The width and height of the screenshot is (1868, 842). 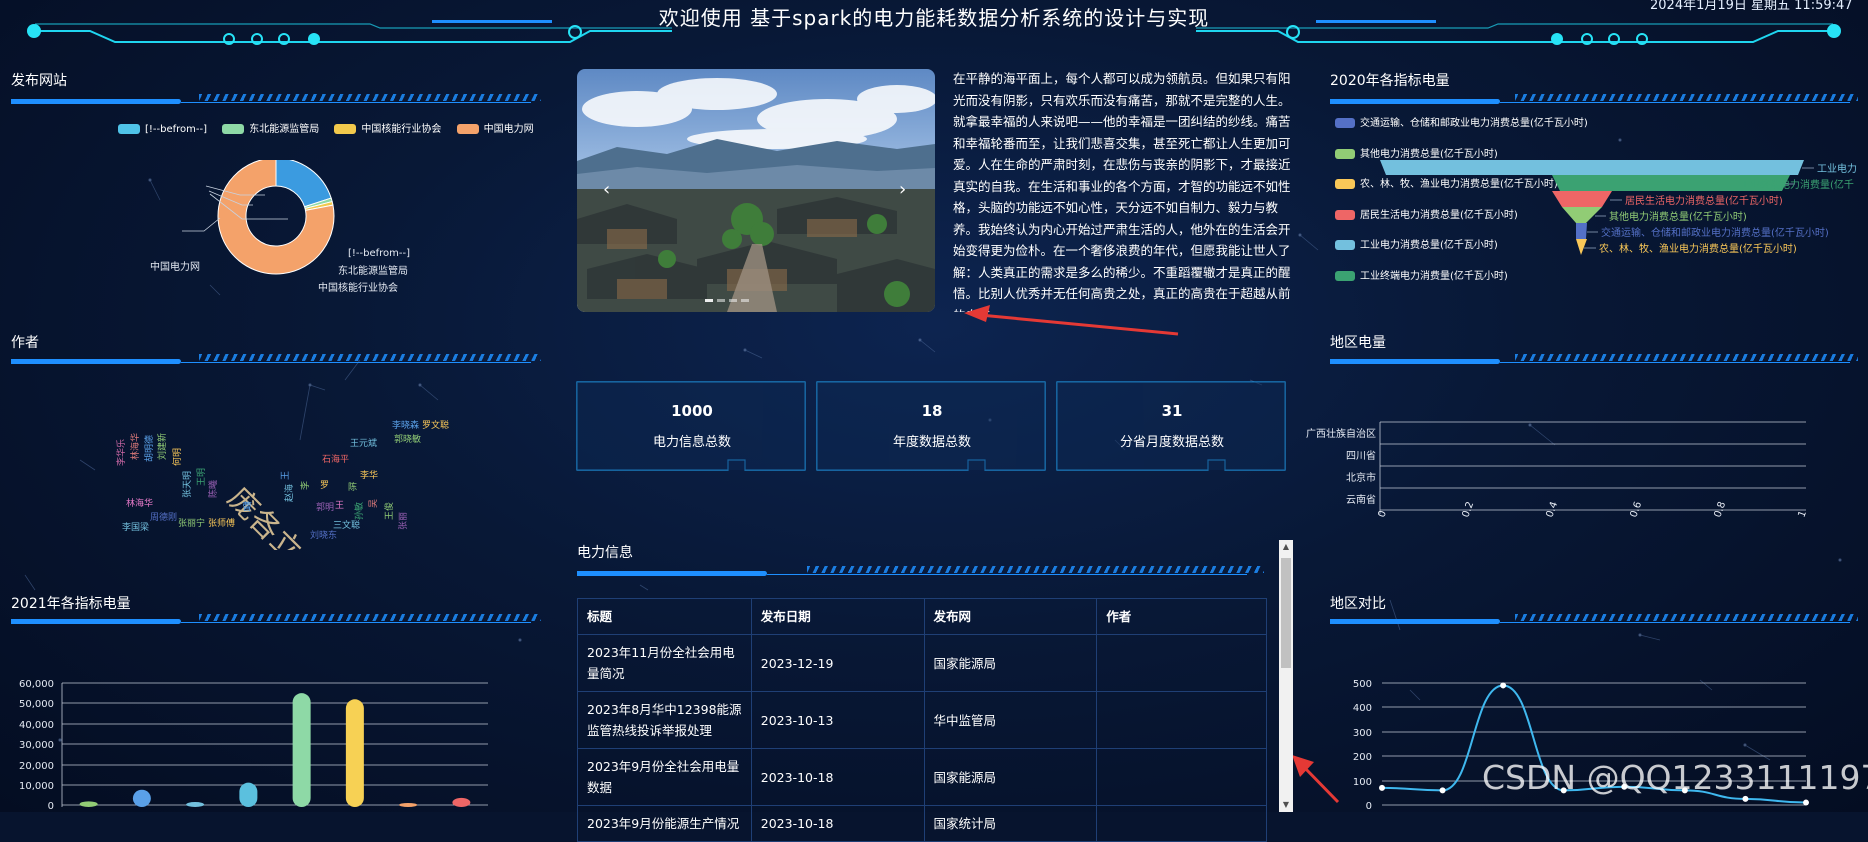 What do you see at coordinates (1361, 499) in the screenshot?
I see `region-category: 云南省` at bounding box center [1361, 499].